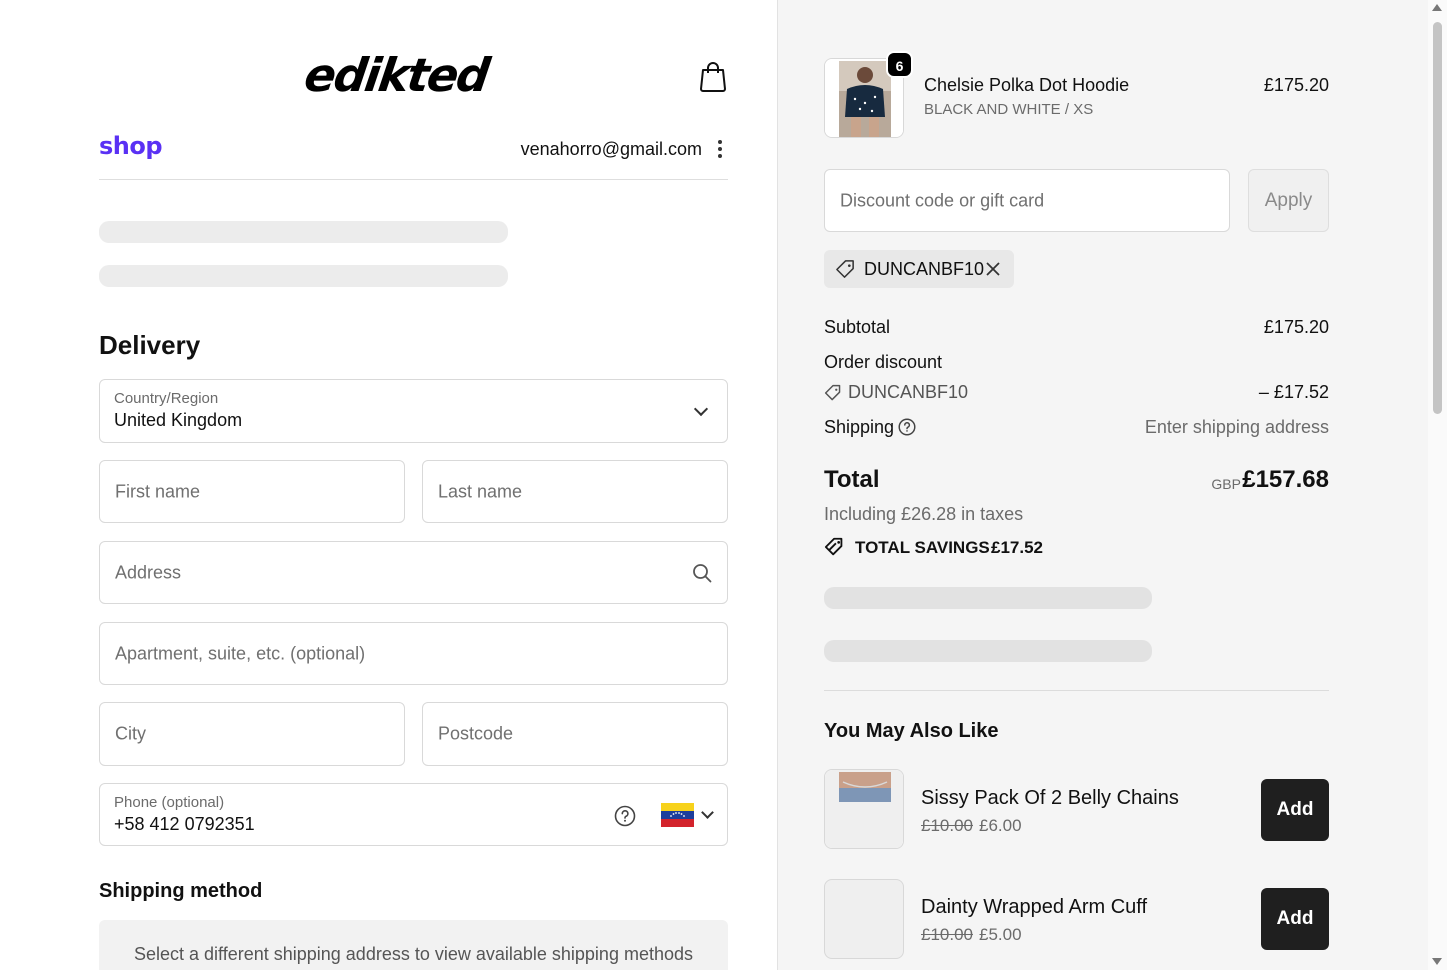 This screenshot has width=1447, height=970. Describe the element at coordinates (924, 269) in the screenshot. I see `applied-code: DUNCANBF10` at that location.